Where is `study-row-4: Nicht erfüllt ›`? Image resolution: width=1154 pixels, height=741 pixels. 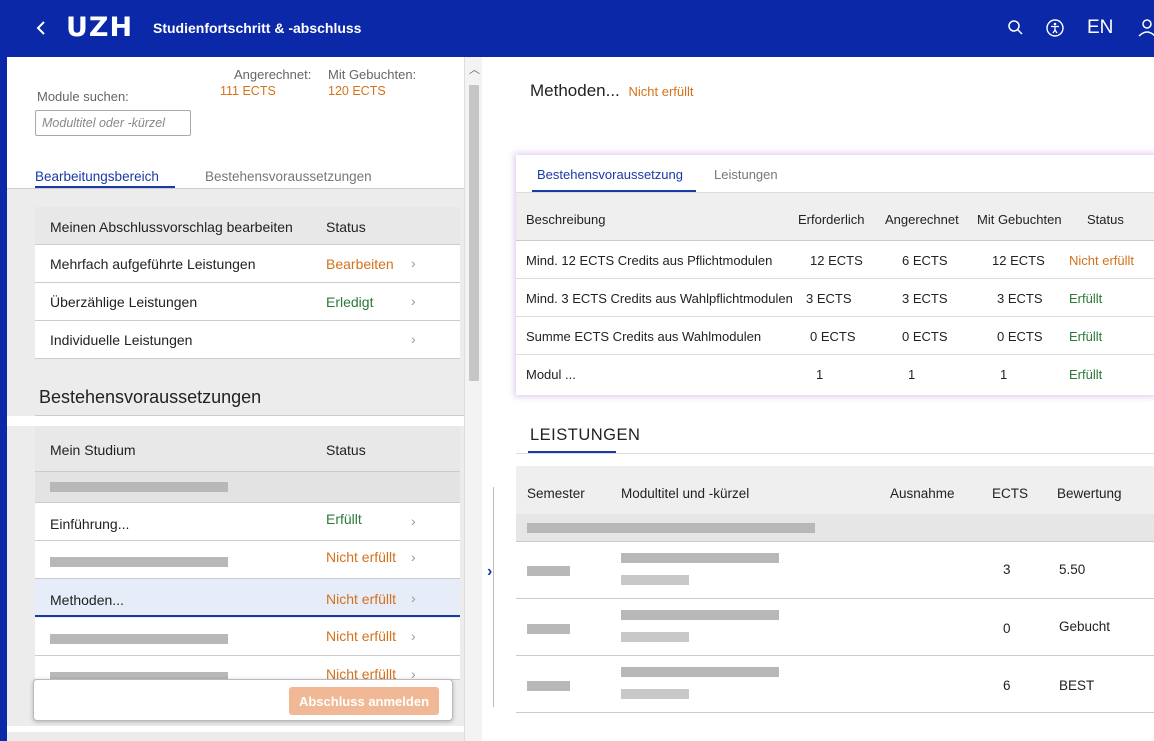
study-row-4: Nicht erfüllt › is located at coordinates (247, 637).